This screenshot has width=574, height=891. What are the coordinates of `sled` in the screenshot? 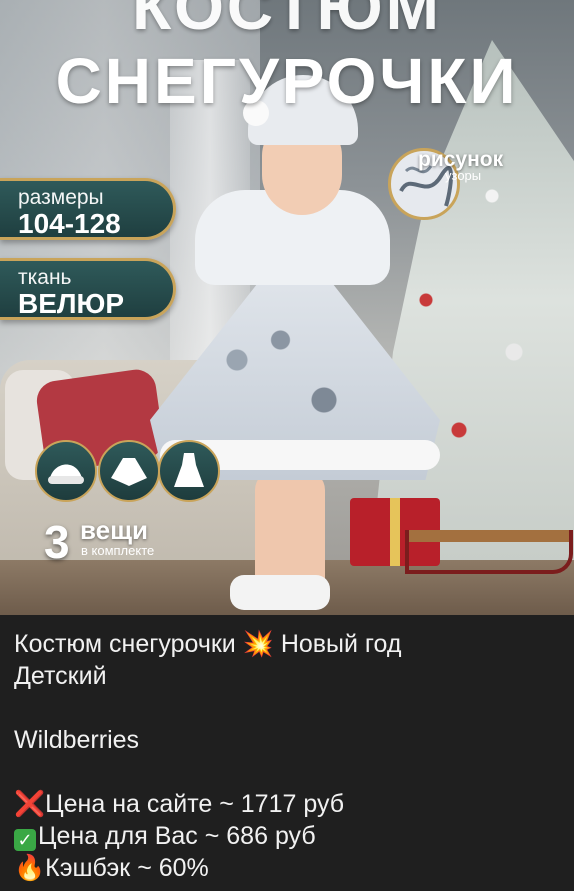 It's located at (489, 552).